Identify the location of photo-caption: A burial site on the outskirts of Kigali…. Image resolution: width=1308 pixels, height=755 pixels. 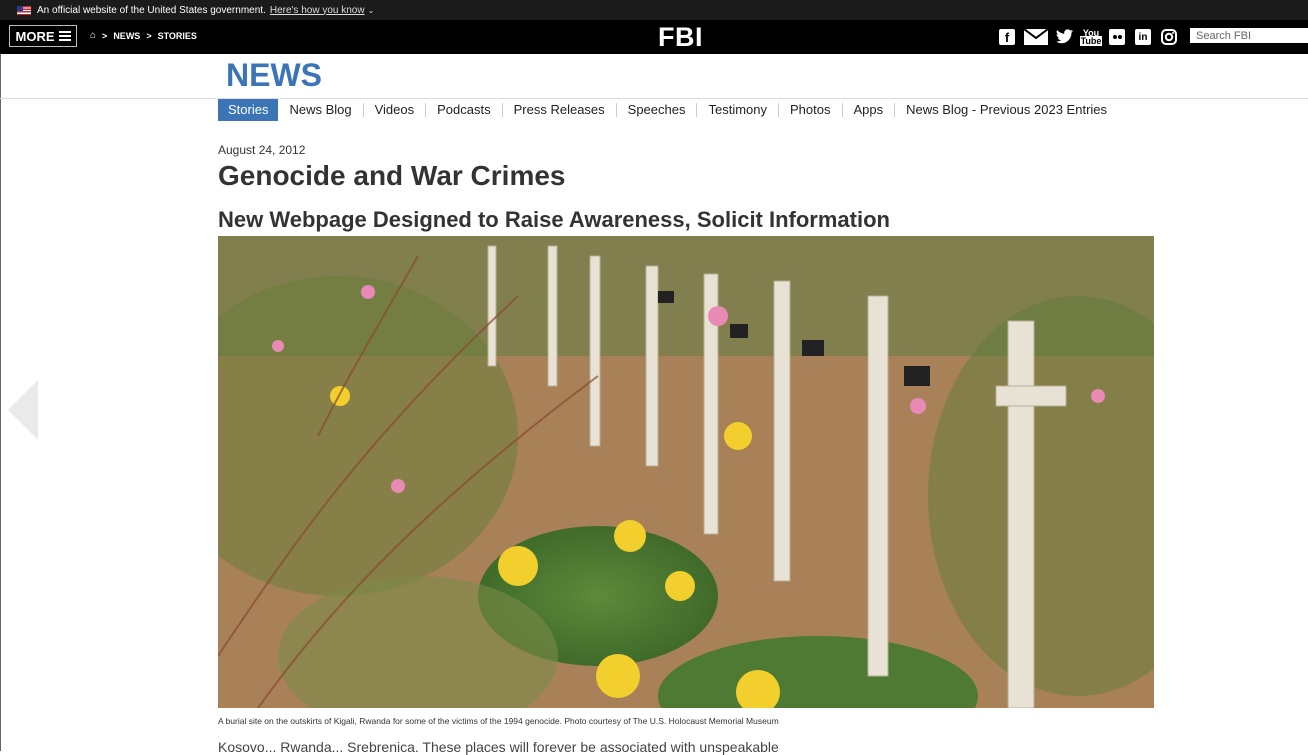
(498, 721).